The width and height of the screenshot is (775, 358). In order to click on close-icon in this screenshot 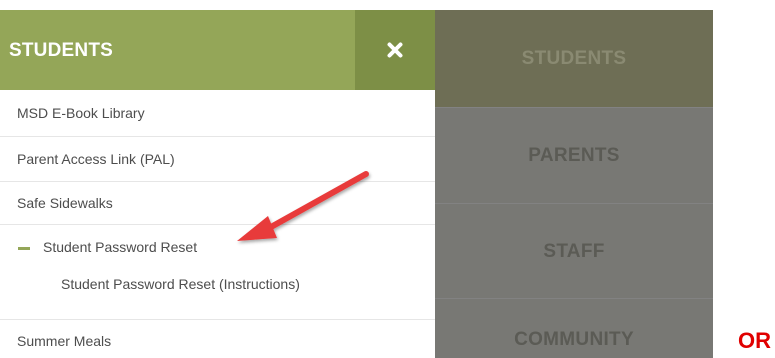, I will do `click(395, 50)`.